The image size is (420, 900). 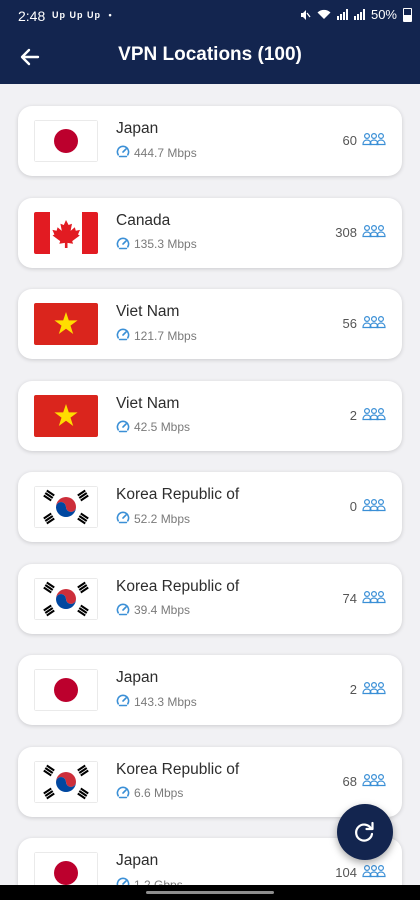 I want to click on network-activity-labels: Up Up Up •, so click(x=82, y=15).